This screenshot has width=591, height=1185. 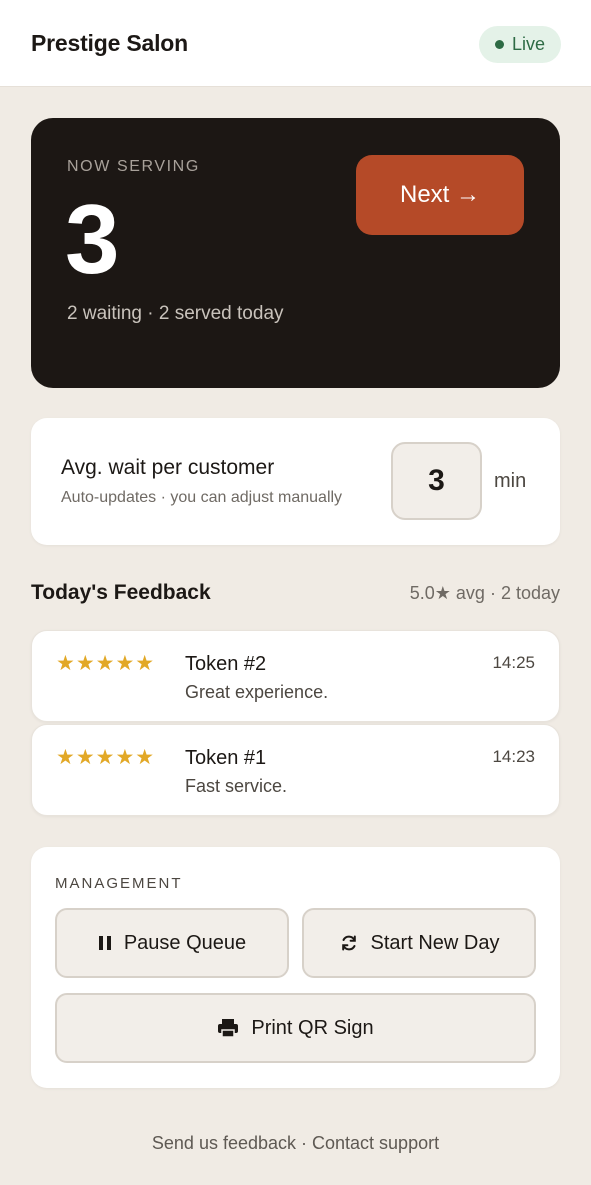 What do you see at coordinates (510, 481) in the screenshot?
I see `avg-wait-unit: min` at bounding box center [510, 481].